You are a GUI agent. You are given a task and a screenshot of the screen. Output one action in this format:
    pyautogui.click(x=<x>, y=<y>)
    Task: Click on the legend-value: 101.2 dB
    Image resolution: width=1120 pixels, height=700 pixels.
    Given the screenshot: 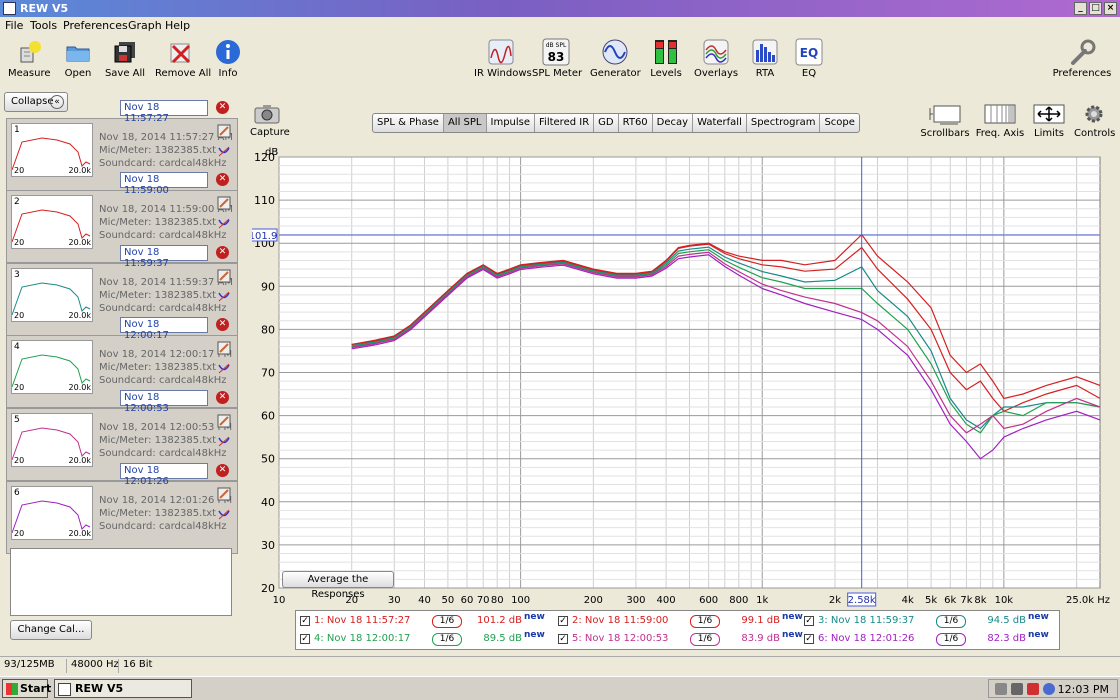 What is the action you would take?
    pyautogui.click(x=499, y=620)
    